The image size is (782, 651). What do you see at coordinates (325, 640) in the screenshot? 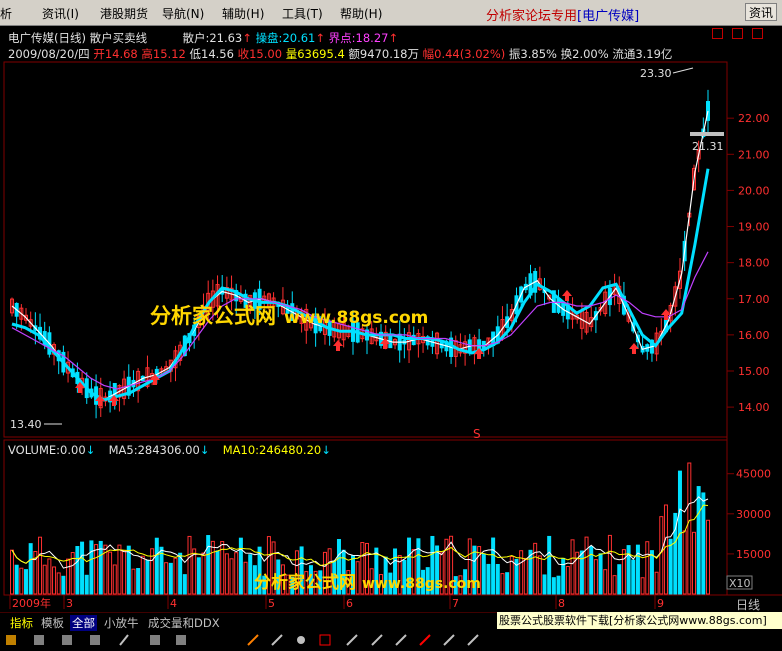
I see `rect-tool-icon` at bounding box center [325, 640].